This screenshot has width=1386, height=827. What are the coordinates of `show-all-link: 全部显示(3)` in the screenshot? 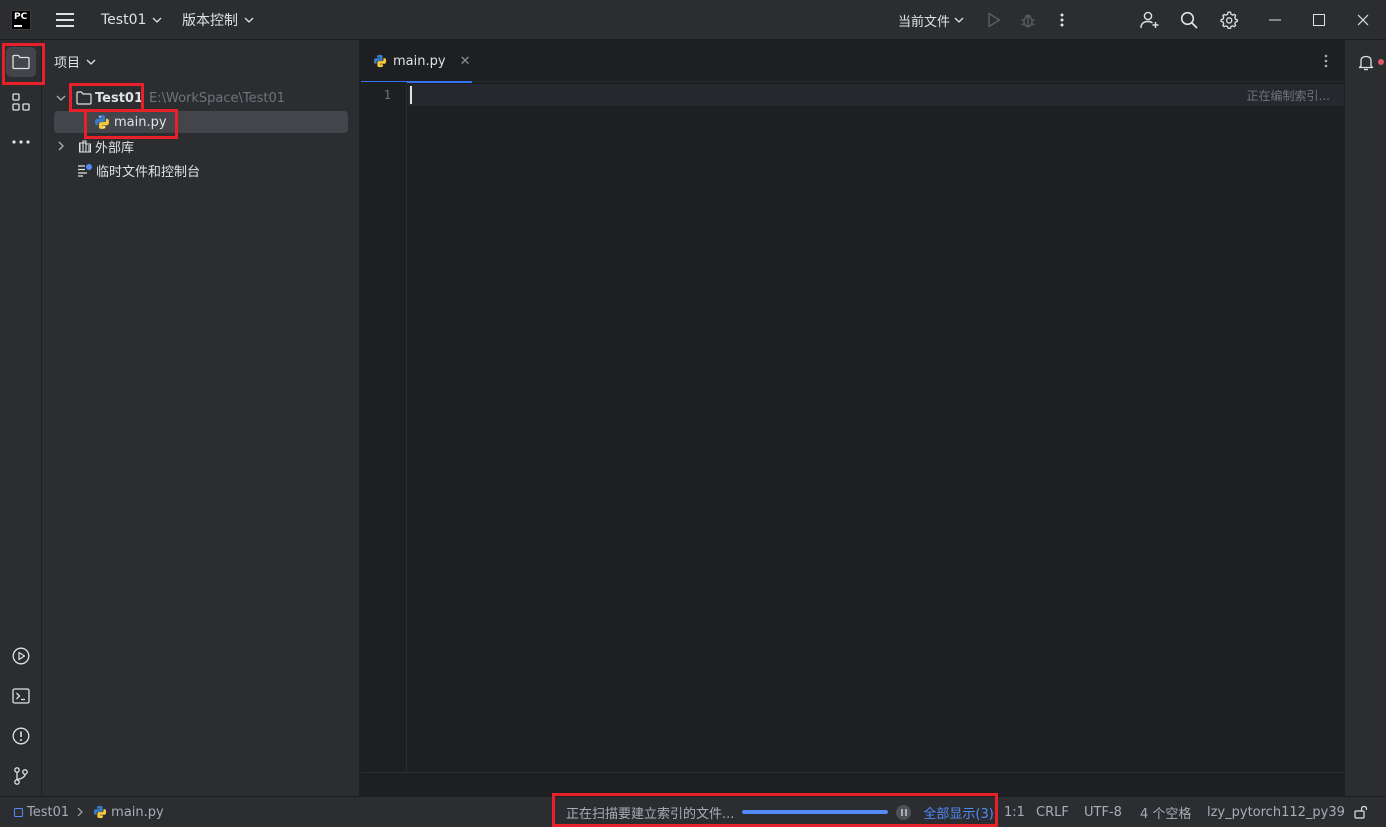 It's located at (958, 812).